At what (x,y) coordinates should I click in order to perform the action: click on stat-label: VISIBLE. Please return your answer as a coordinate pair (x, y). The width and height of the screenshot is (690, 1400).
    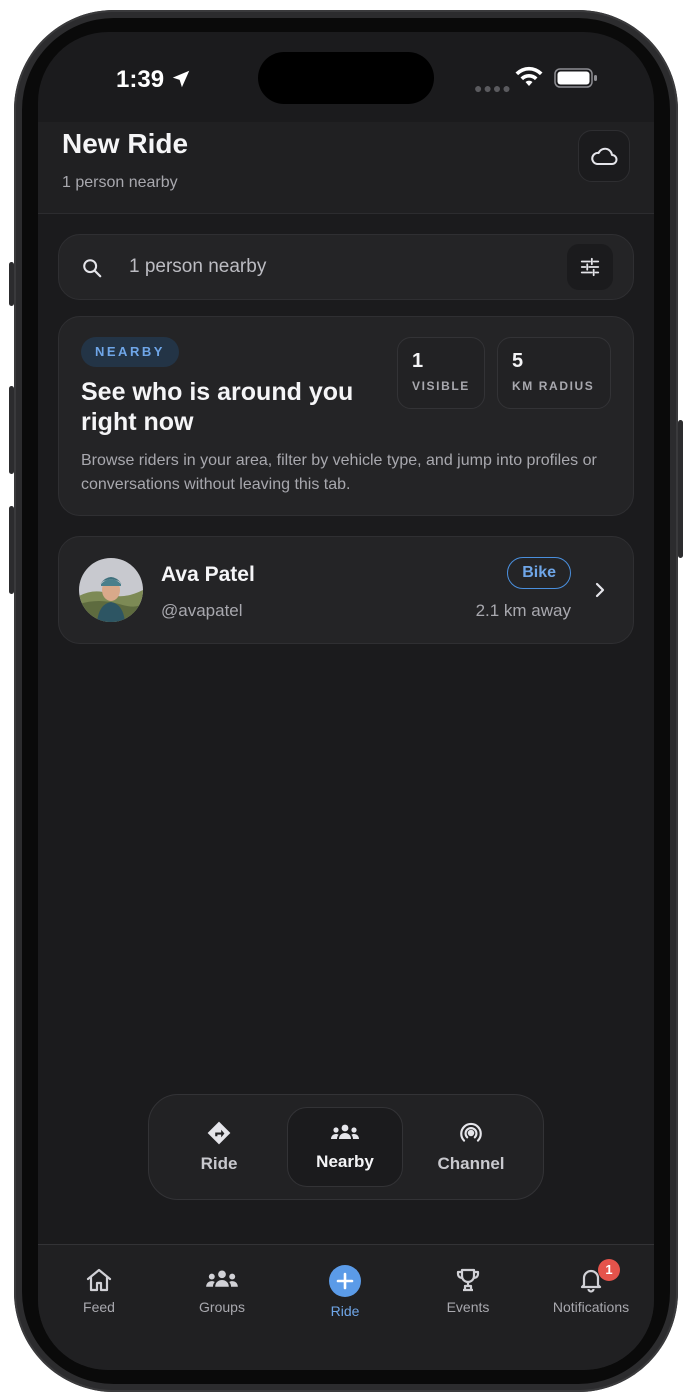
    Looking at the image, I should click on (441, 386).